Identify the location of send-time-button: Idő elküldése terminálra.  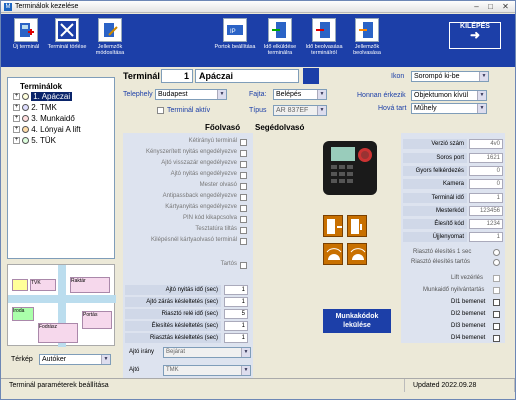
(280, 42).